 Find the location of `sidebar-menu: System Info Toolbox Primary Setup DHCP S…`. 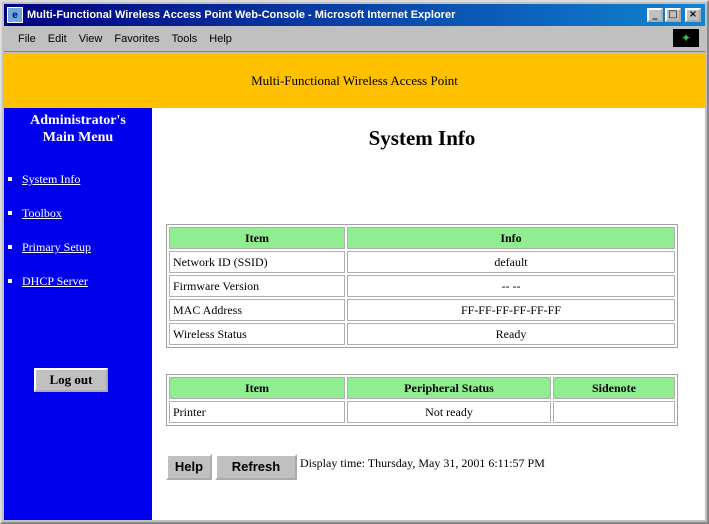

sidebar-menu: System Info Toolbox Primary Setup DHCP S… is located at coordinates (78, 230).